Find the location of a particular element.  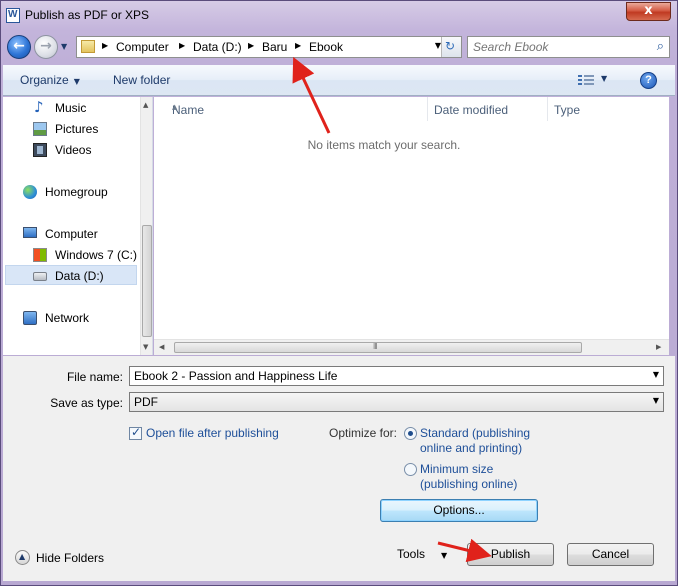

sidebar-item-videos: Videos is located at coordinates (91, 150).